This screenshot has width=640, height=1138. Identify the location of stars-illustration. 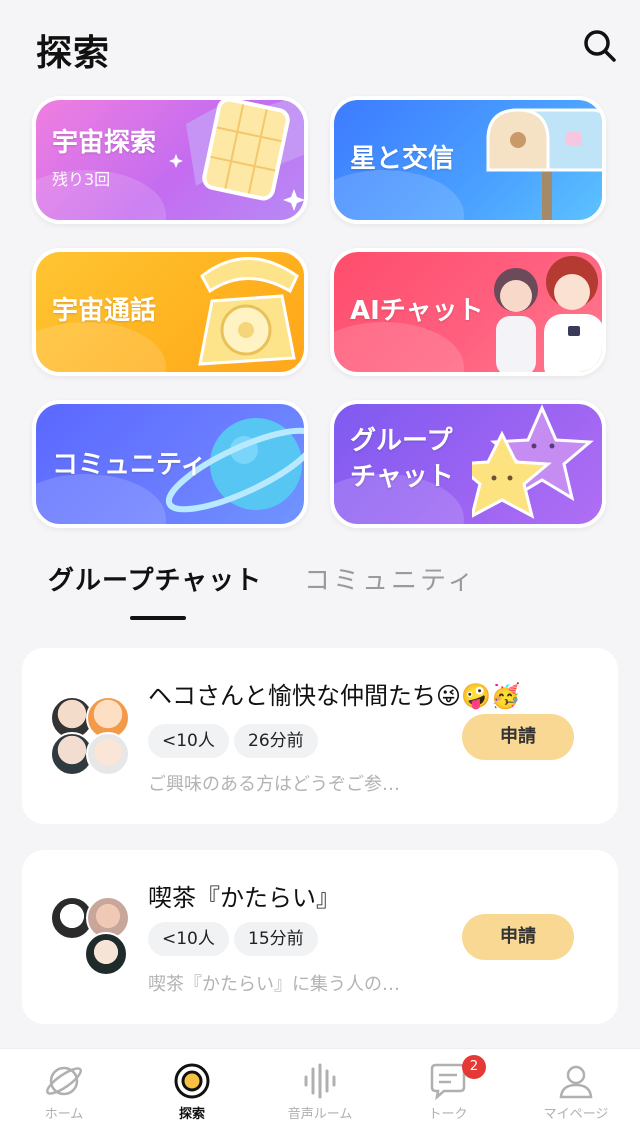
(533, 461).